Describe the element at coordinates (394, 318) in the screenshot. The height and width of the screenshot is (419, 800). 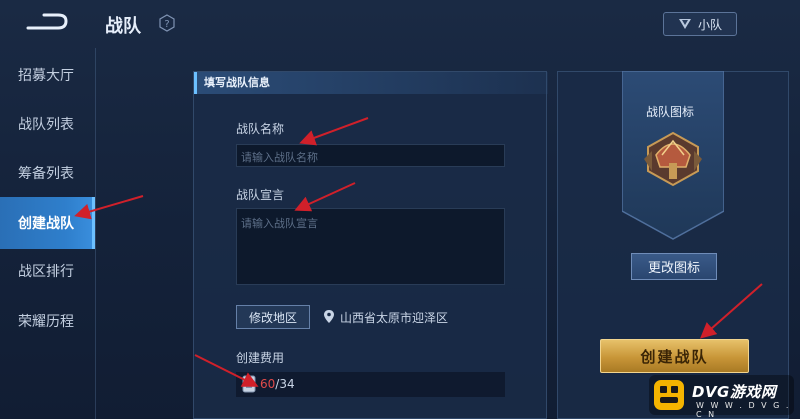
I see `location-text: 山西省太原市迎泽区` at that location.